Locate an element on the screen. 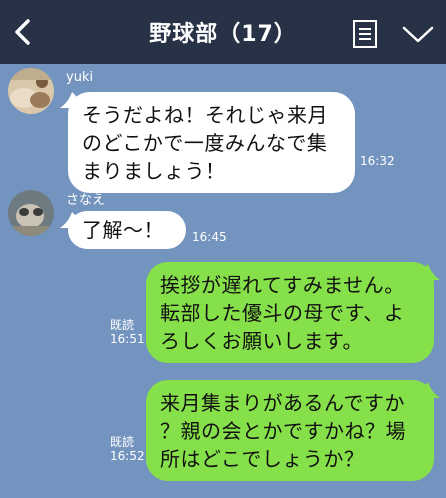 This screenshot has height=498, width=446. chevron-down-icon is located at coordinates (418, 34).